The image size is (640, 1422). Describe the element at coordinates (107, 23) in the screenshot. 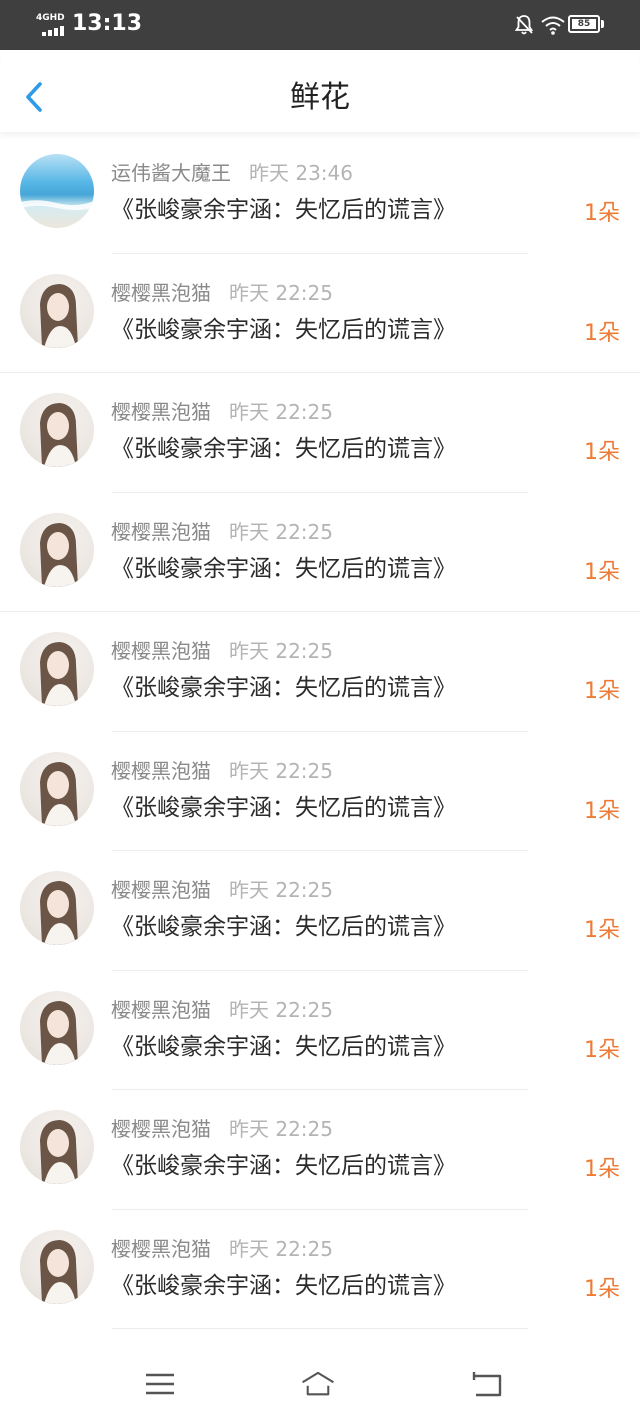

I see `status-time: 13:13` at that location.